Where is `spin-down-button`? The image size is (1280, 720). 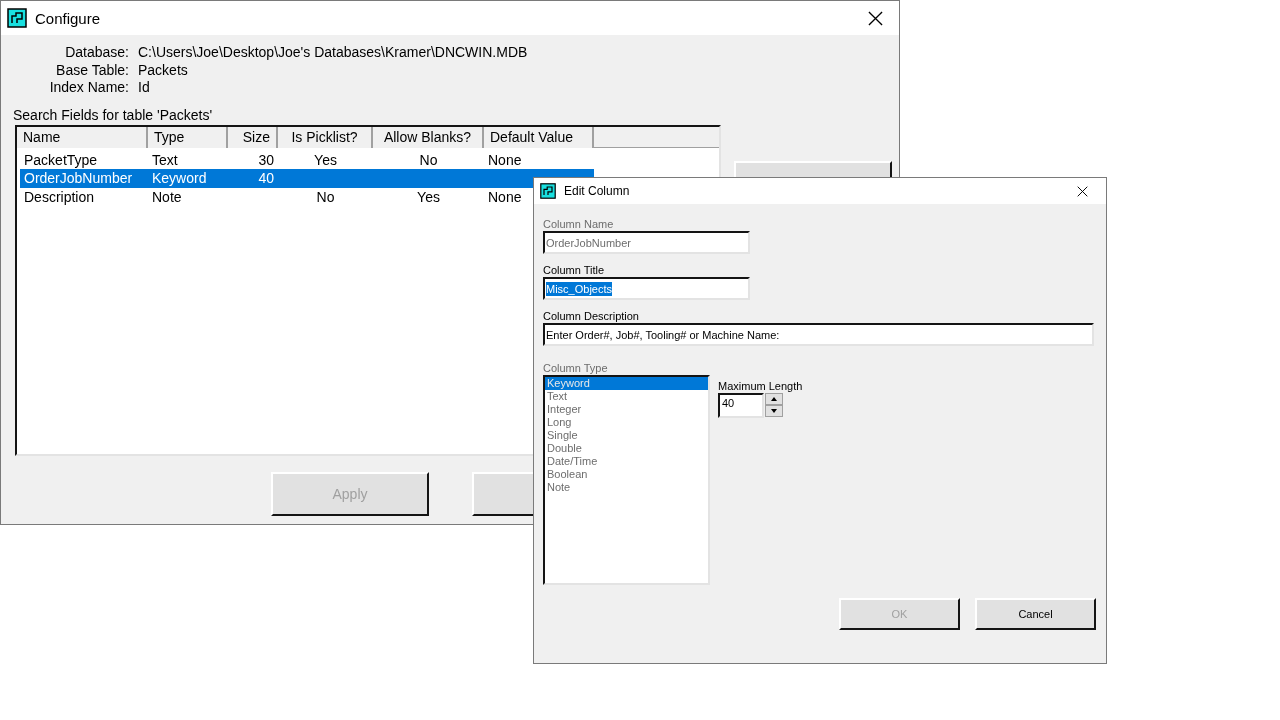
spin-down-button is located at coordinates (774, 411).